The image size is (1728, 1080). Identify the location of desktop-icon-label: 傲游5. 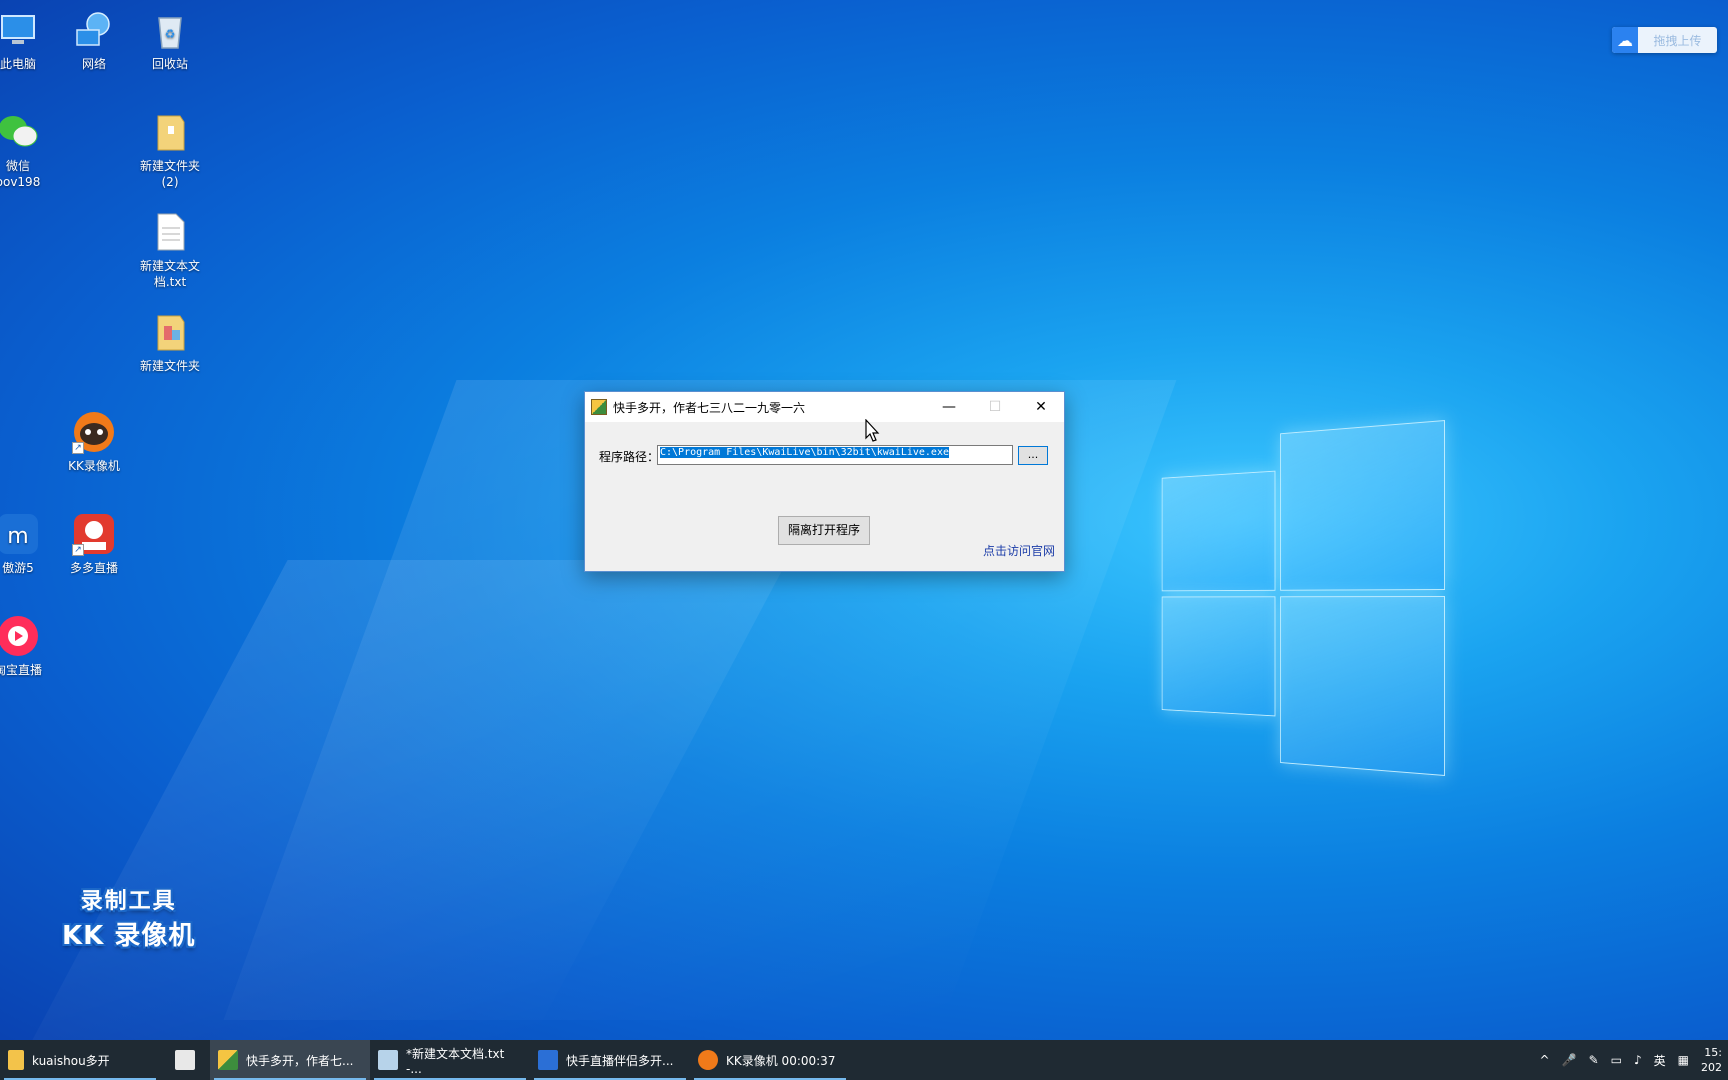
(18, 568).